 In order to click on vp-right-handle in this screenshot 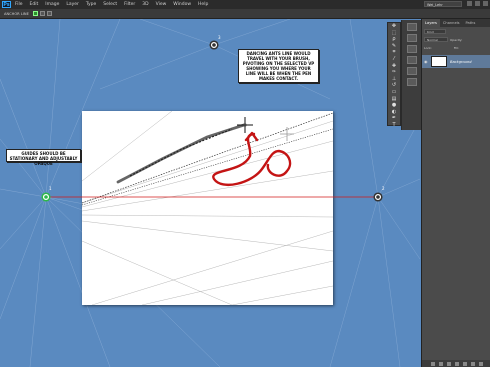, I will do `click(378, 197)`.